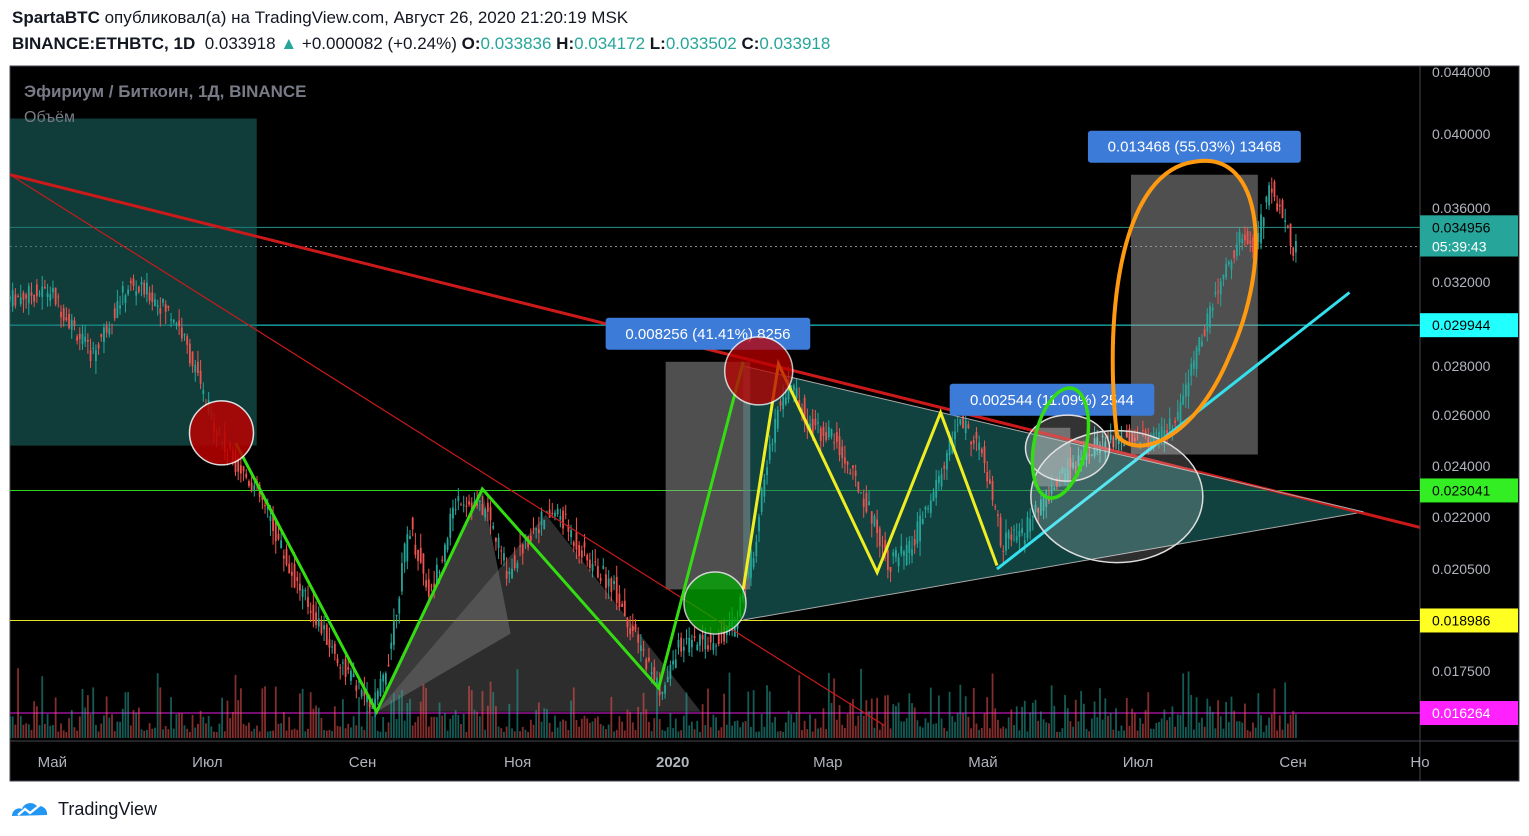  What do you see at coordinates (1461, 325) in the screenshot?
I see `price-level-label: 0.029944` at bounding box center [1461, 325].